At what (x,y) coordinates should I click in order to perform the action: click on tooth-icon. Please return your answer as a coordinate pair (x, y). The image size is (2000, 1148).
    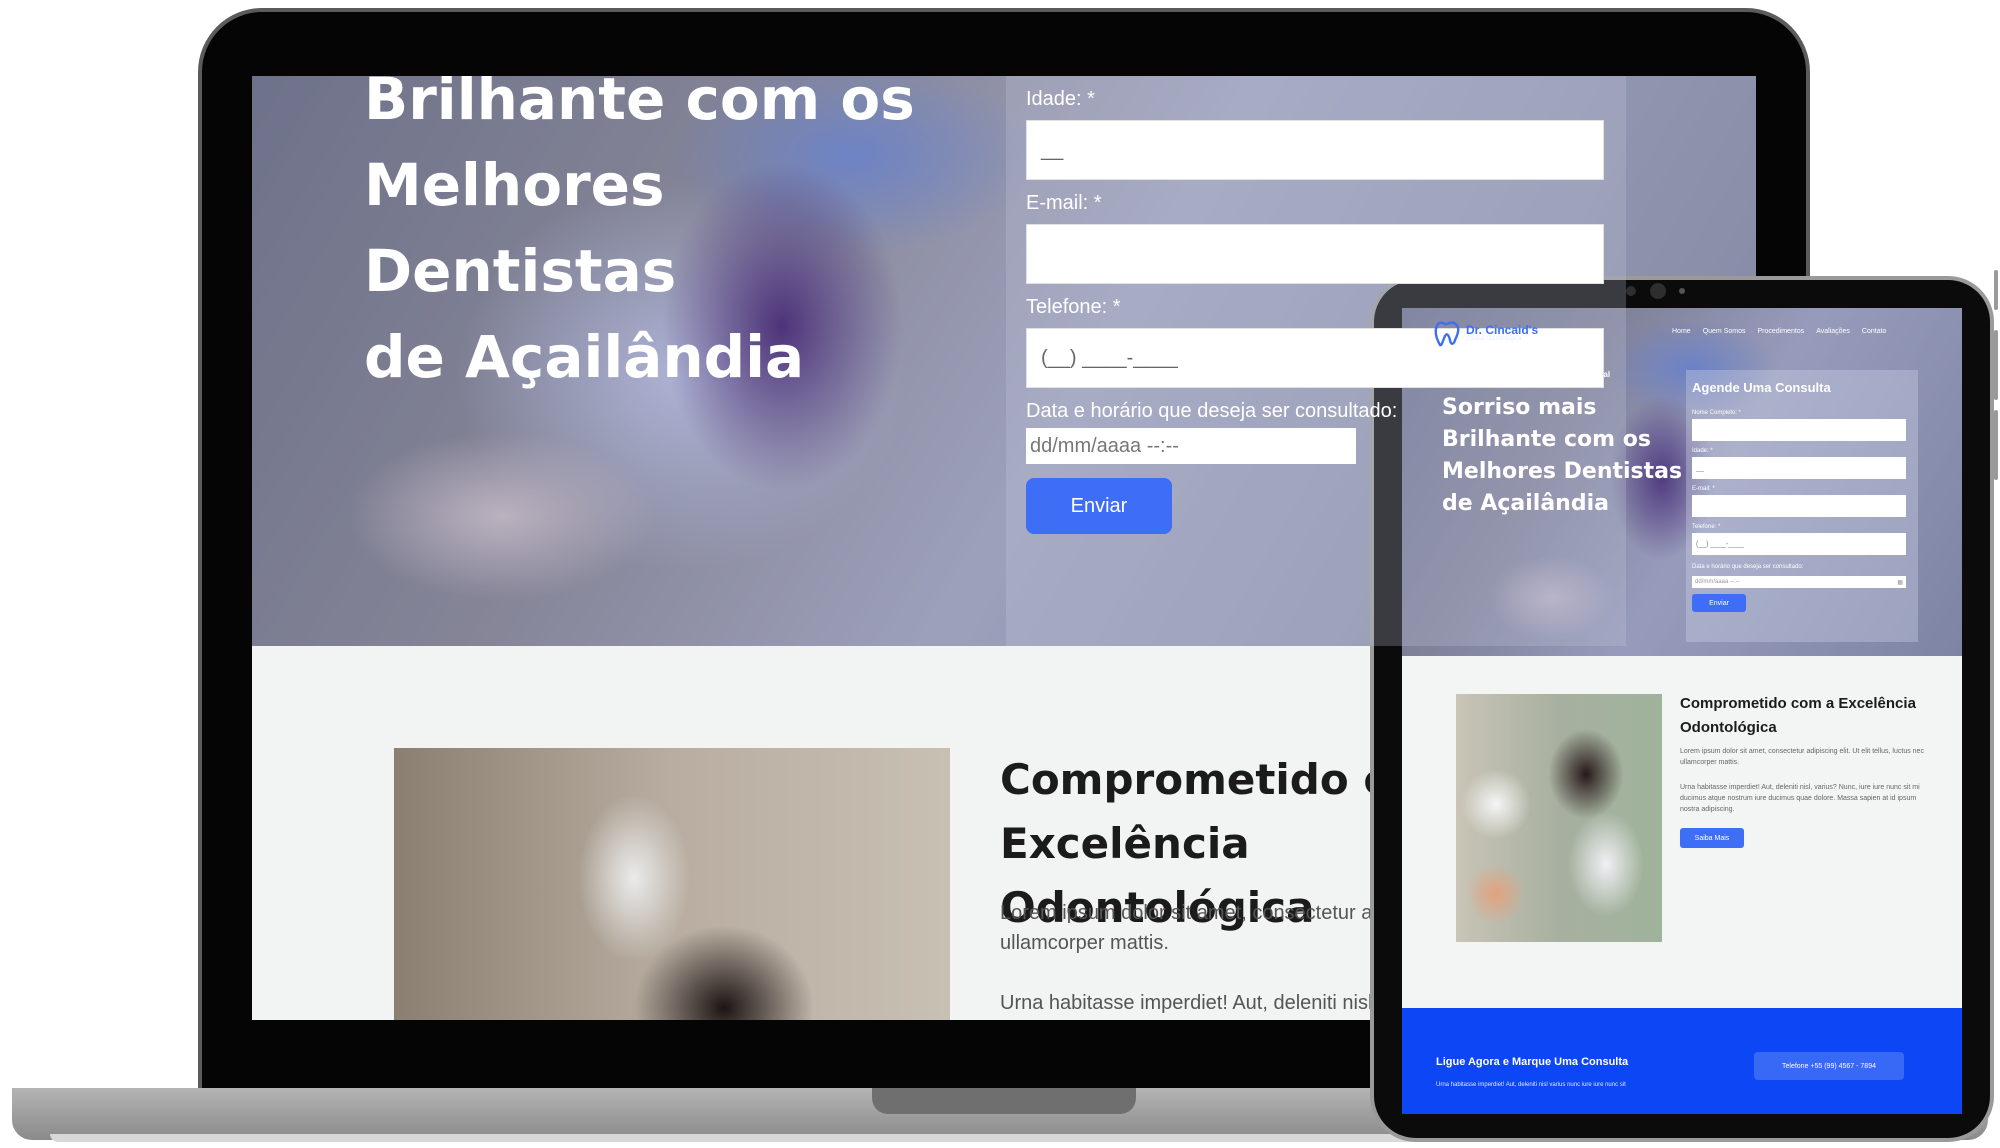
    Looking at the image, I should click on (1447, 334).